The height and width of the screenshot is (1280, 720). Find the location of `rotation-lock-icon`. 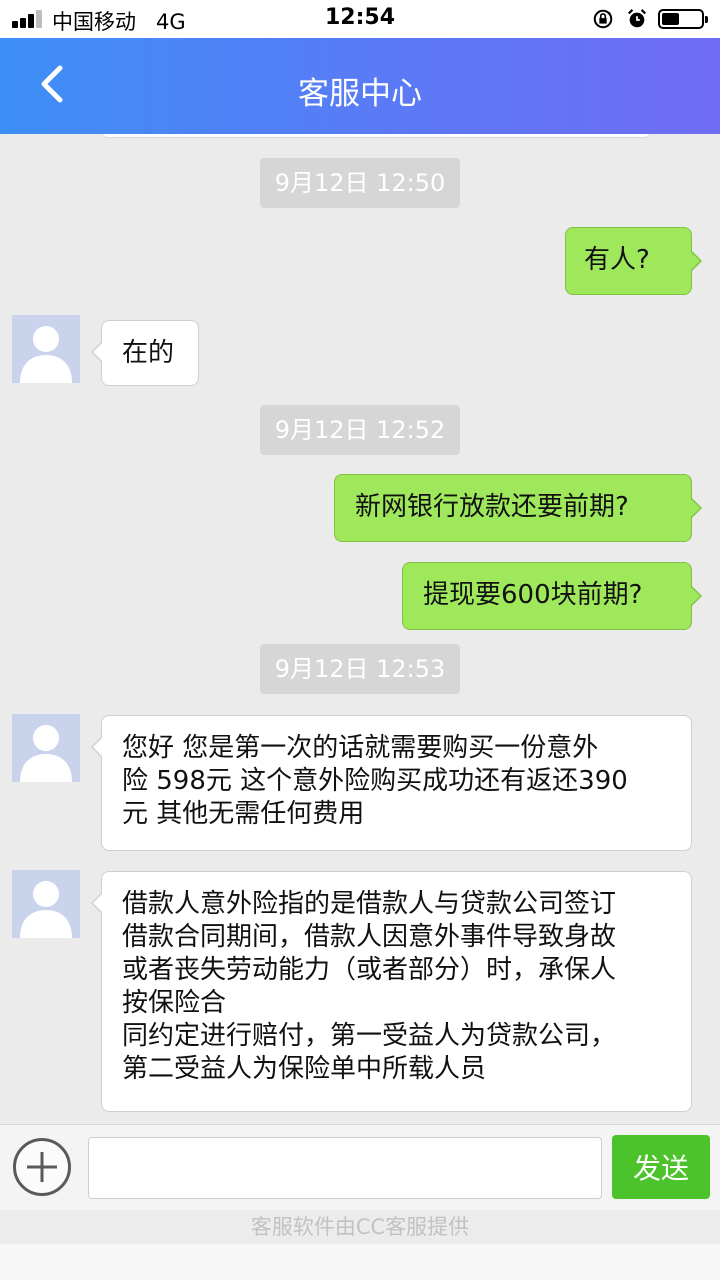

rotation-lock-icon is located at coordinates (603, 19).